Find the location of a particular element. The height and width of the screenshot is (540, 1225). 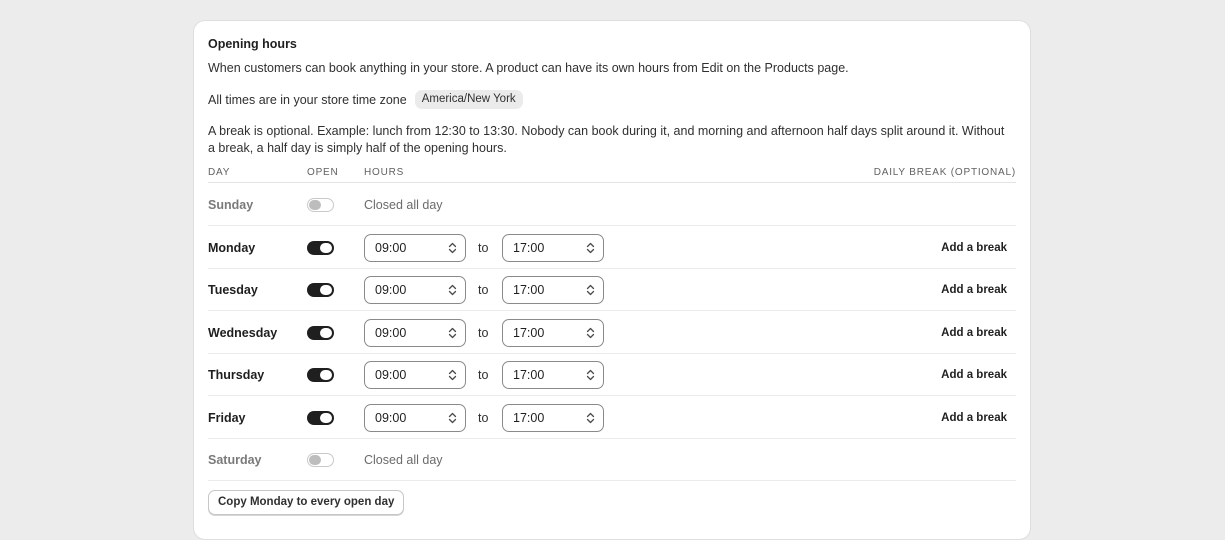

day-row-monday: Monday 09:00 to 17:00 Add a break is located at coordinates (612, 248).